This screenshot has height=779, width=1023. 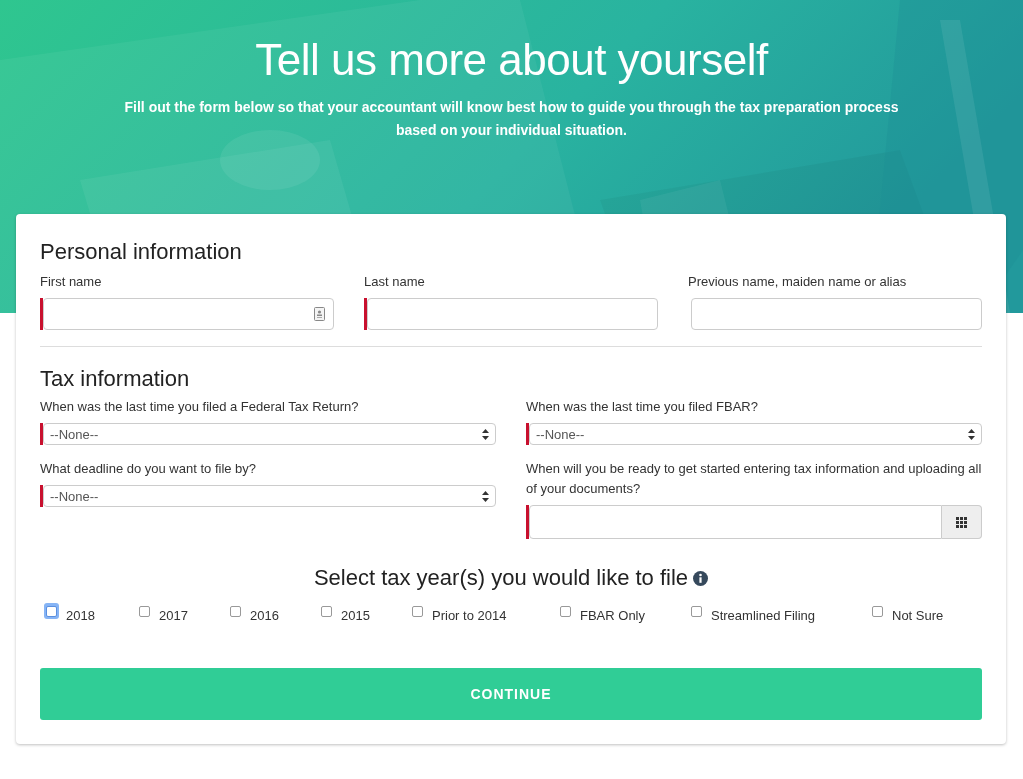 What do you see at coordinates (612, 615) in the screenshot?
I see `checkbox-label: FBAR Only` at bounding box center [612, 615].